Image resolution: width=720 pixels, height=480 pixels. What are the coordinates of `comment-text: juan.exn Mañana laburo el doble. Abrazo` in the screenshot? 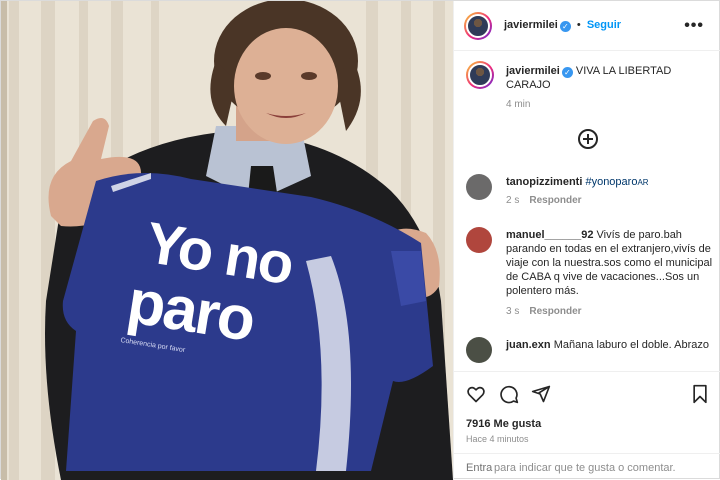 It's located at (611, 345).